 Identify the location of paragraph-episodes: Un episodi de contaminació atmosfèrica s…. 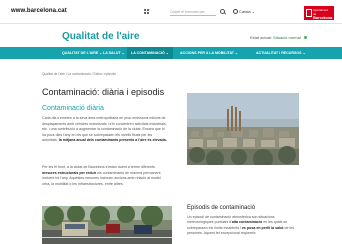
(241, 225).